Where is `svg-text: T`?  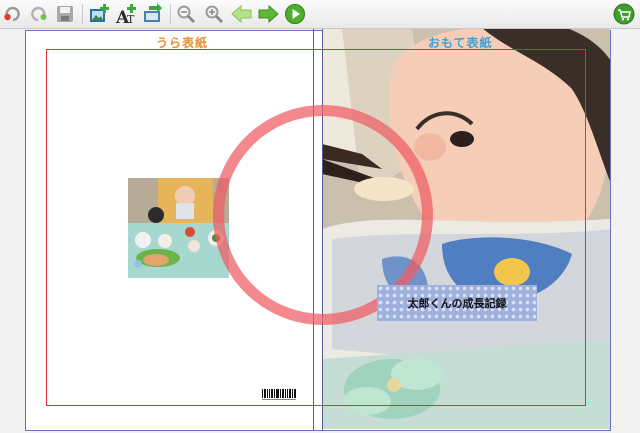
svg-text: T is located at coordinates (131, 19).